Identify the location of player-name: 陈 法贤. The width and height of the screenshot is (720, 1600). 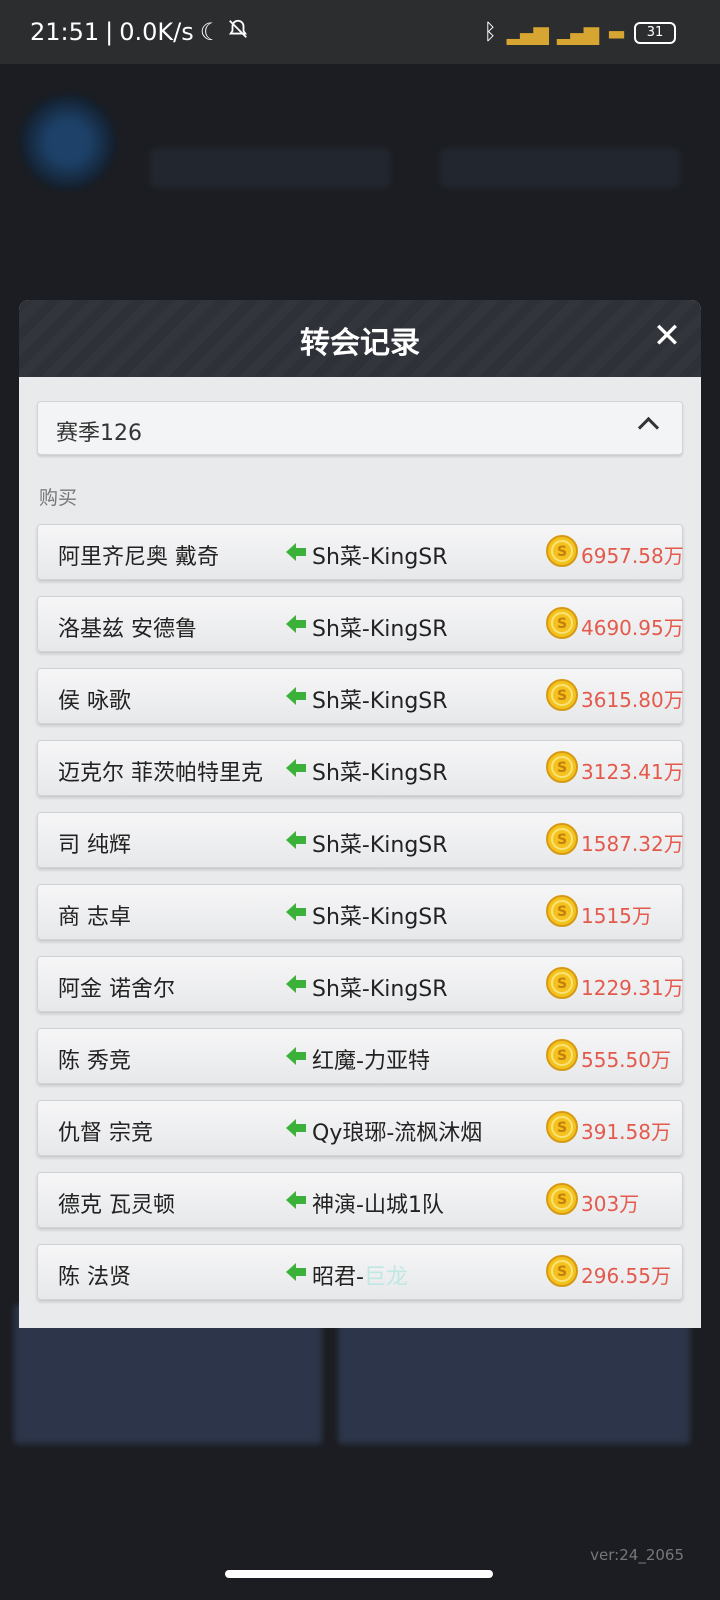
(94, 1277).